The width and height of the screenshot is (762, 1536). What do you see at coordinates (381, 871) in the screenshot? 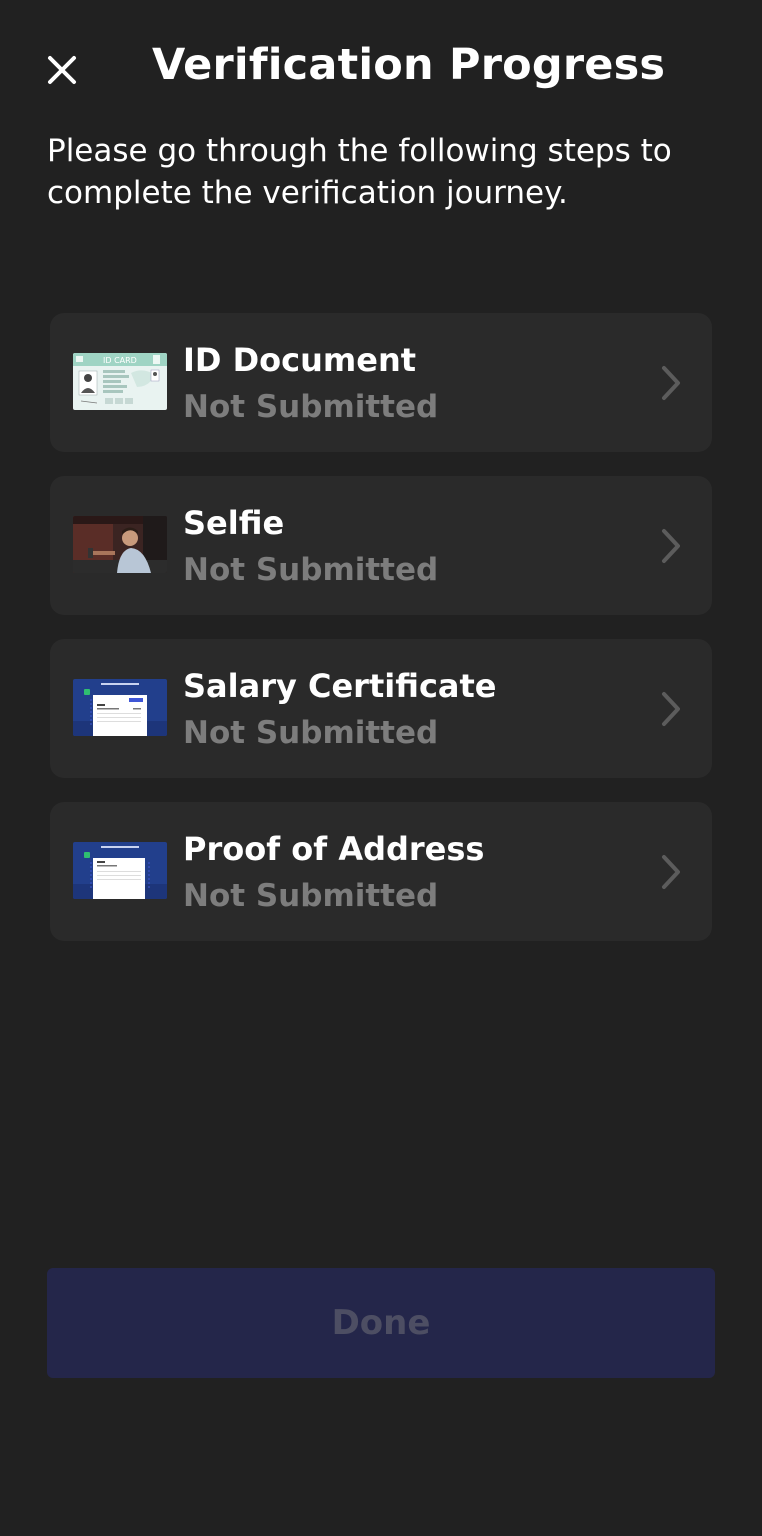
I see `step-proof-of-address: Proof of Address Not Submitted` at bounding box center [381, 871].